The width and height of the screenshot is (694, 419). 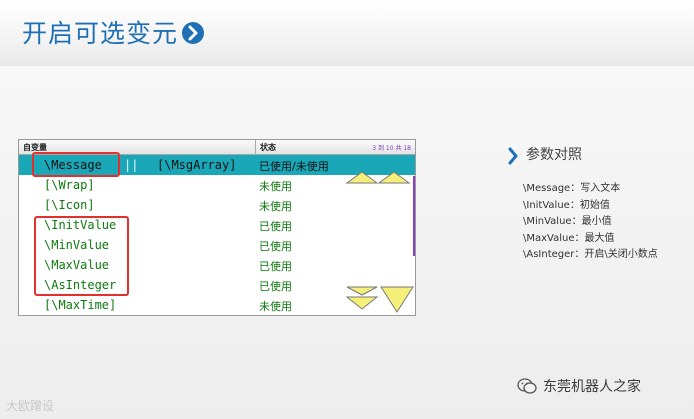 What do you see at coordinates (76, 164) in the screenshot?
I see `highlight-box-message` at bounding box center [76, 164].